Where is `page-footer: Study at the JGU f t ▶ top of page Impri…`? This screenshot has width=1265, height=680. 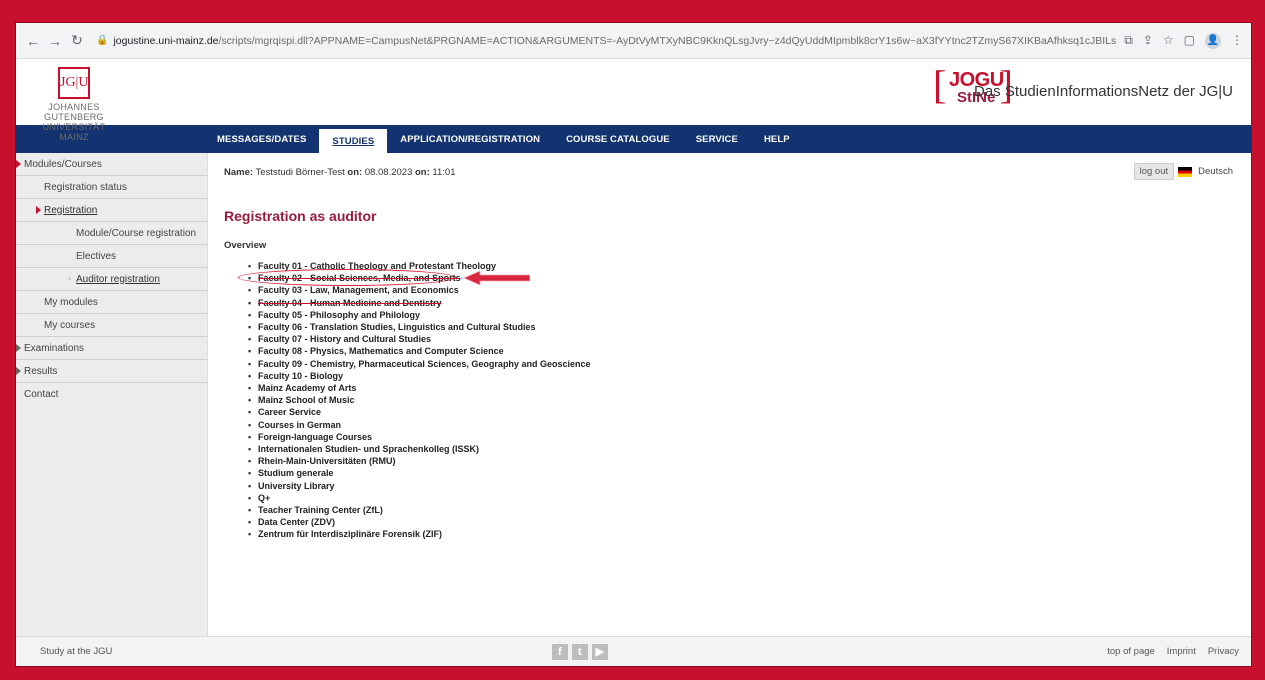 page-footer: Study at the JGU f t ▶ top of page Impri… is located at coordinates (633, 651).